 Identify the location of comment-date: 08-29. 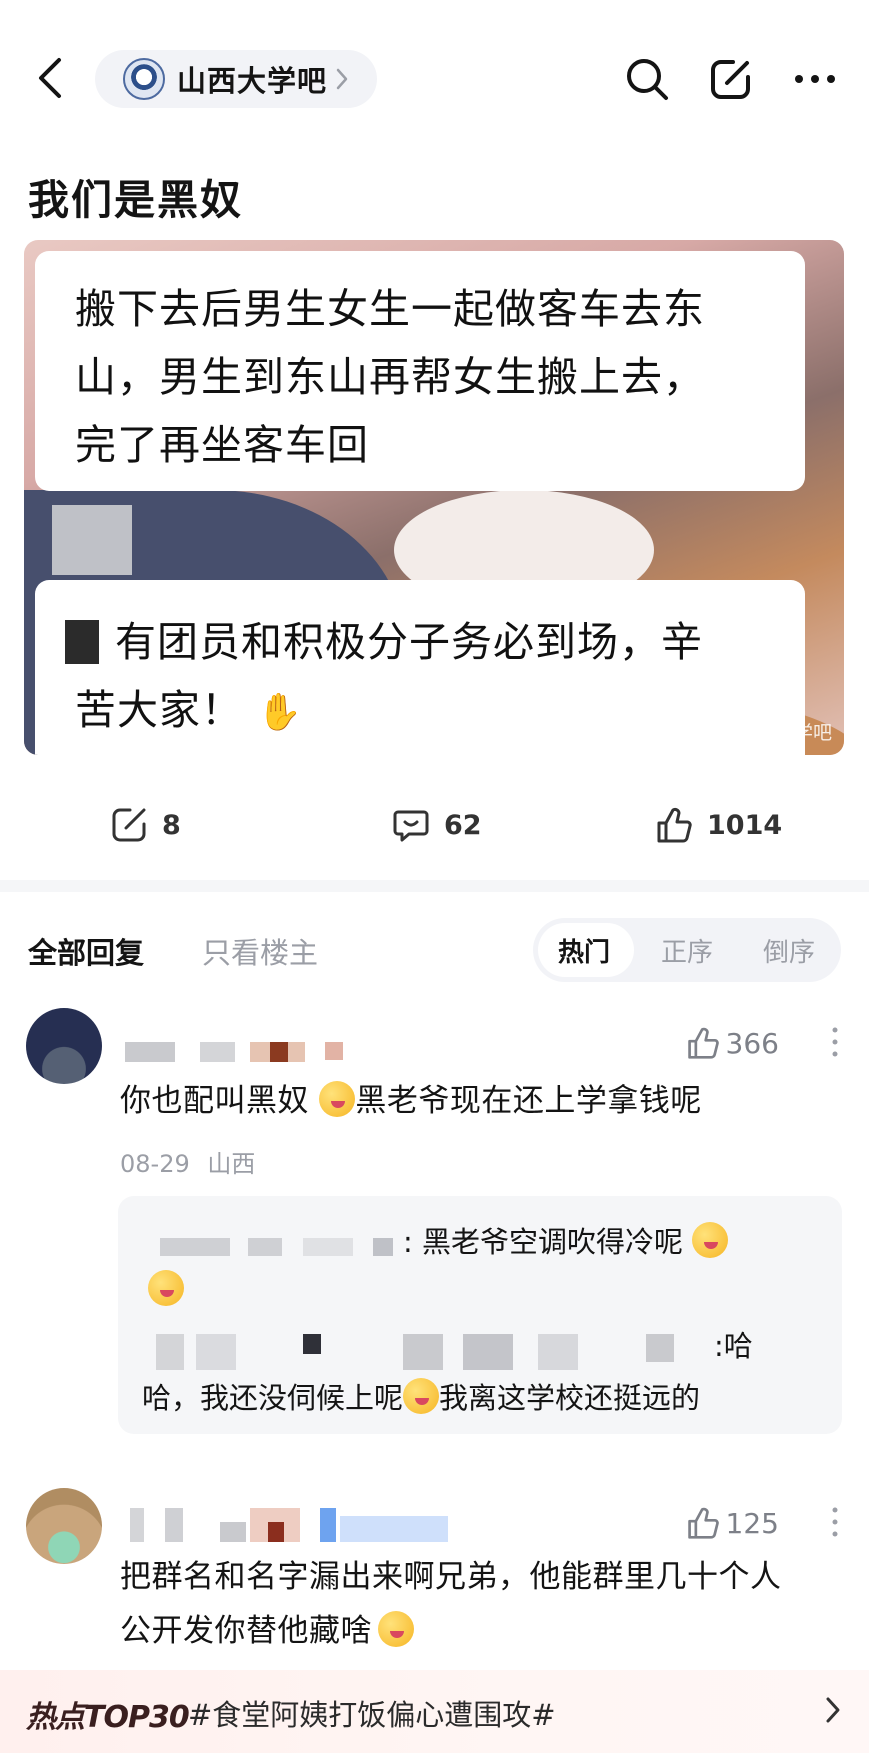
(155, 1164).